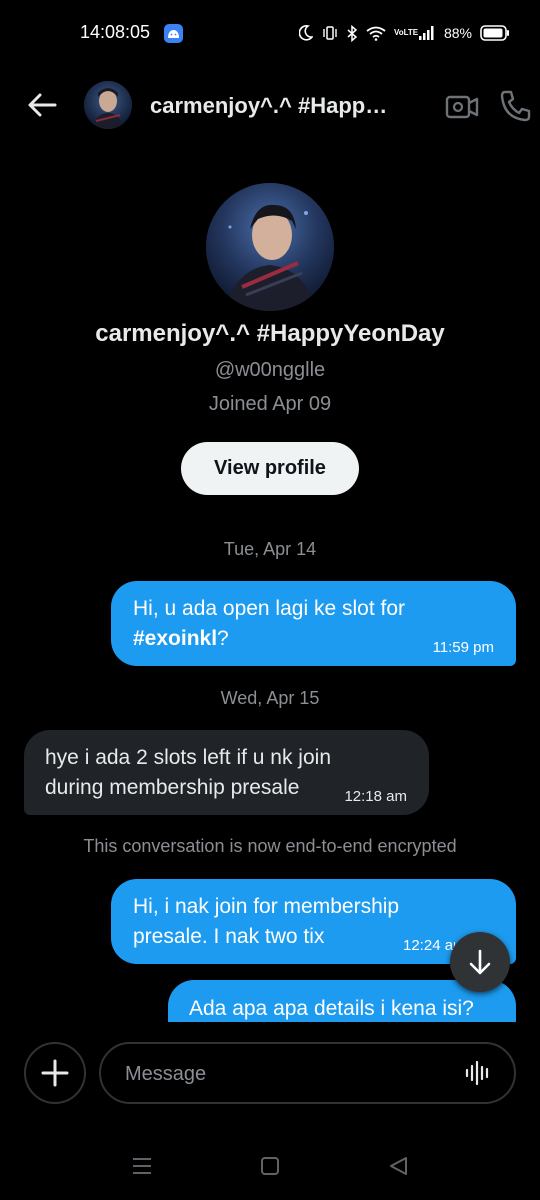 This screenshot has height=1200, width=540. I want to click on attach-button, so click(55, 1073).